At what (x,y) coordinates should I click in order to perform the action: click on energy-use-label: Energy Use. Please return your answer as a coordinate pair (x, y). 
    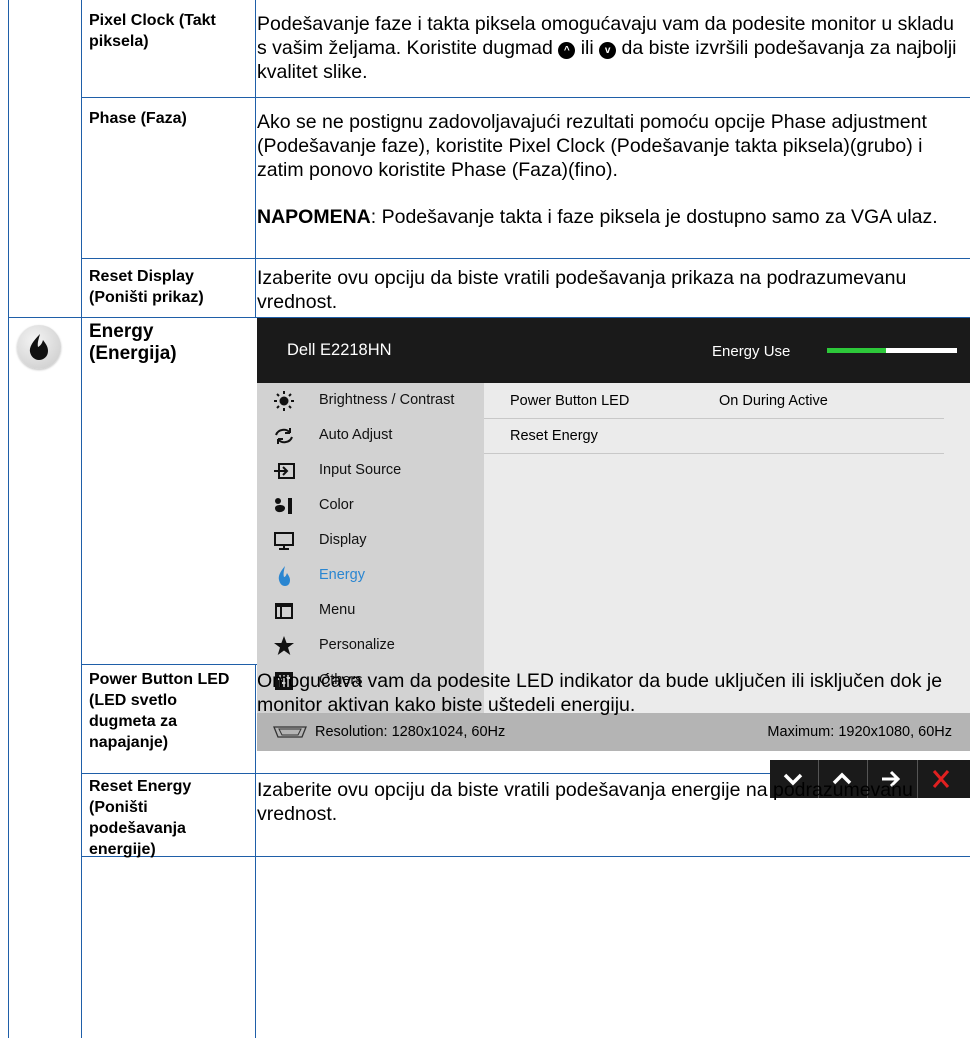
    Looking at the image, I should click on (751, 351).